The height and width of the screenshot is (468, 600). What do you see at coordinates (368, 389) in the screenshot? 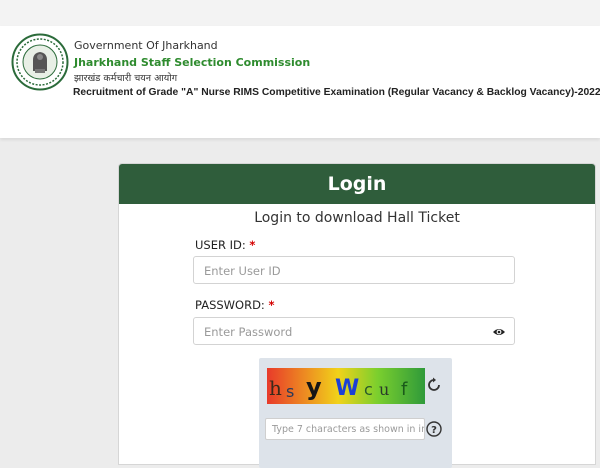
I see `captcha-char: c` at bounding box center [368, 389].